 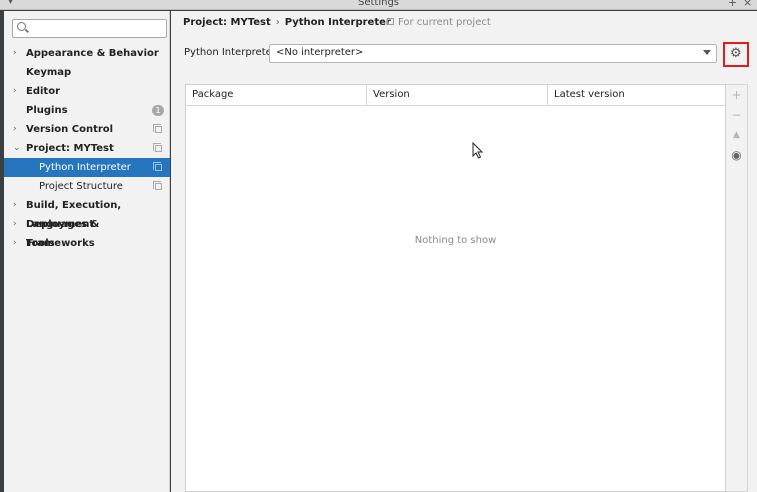 I want to click on upgrade-icon: ▲, so click(x=736, y=135).